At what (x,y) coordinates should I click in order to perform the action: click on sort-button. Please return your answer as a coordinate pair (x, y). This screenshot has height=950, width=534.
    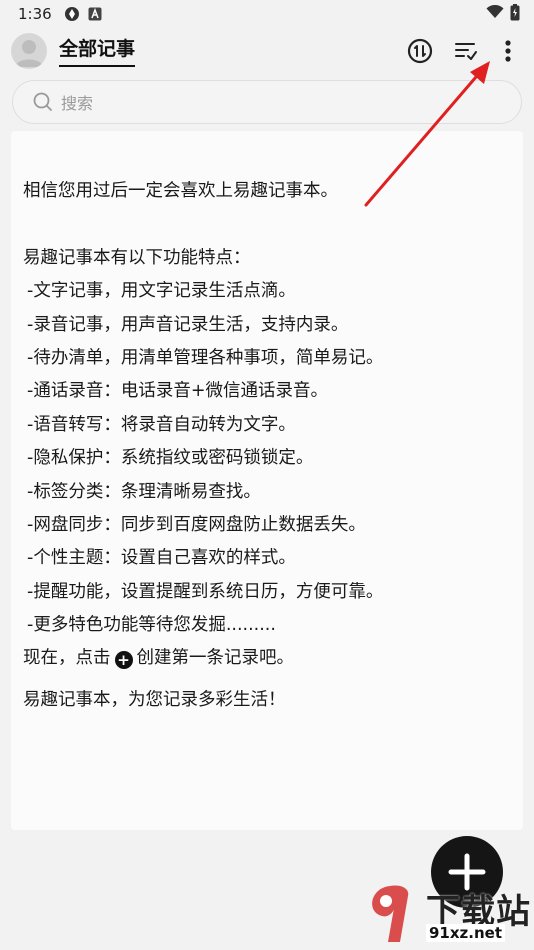
    Looking at the image, I should click on (466, 51).